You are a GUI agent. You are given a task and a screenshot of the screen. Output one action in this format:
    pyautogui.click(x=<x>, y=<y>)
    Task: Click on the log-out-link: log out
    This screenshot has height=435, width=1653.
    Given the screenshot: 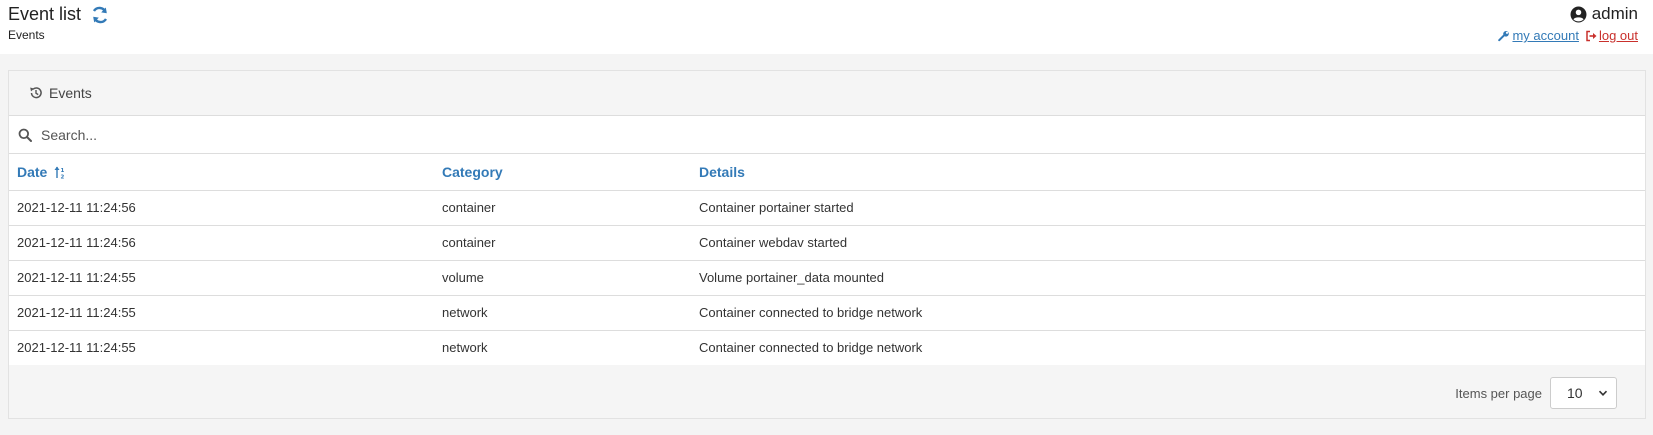 What is the action you would take?
    pyautogui.click(x=1611, y=35)
    